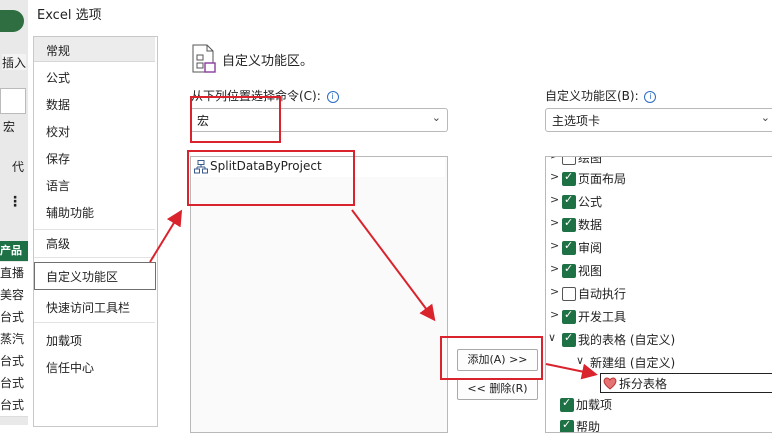  What do you see at coordinates (659, 316) in the screenshot?
I see `tree-row: > 开发工具` at bounding box center [659, 316].